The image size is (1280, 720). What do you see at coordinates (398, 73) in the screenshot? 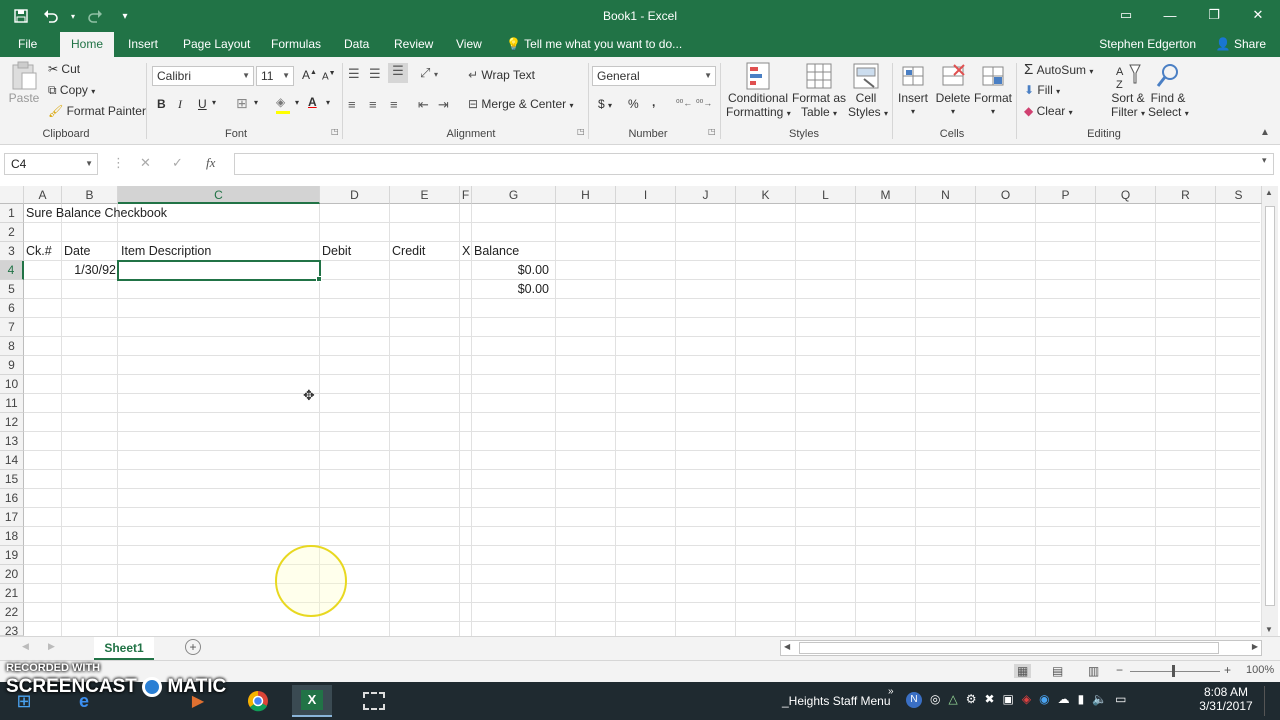
I see `align-bottom-icon: ☰` at bounding box center [398, 73].